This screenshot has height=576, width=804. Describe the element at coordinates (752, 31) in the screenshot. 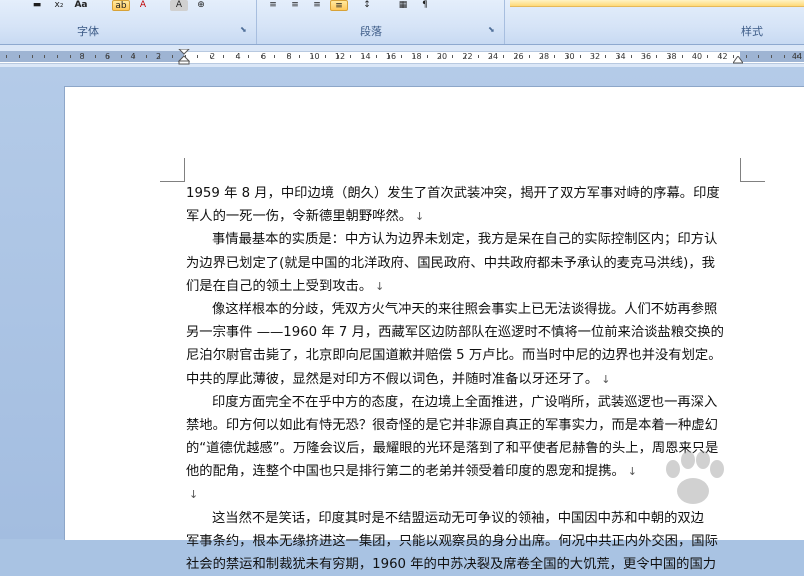

I see `styles-group-label: 样式` at that location.